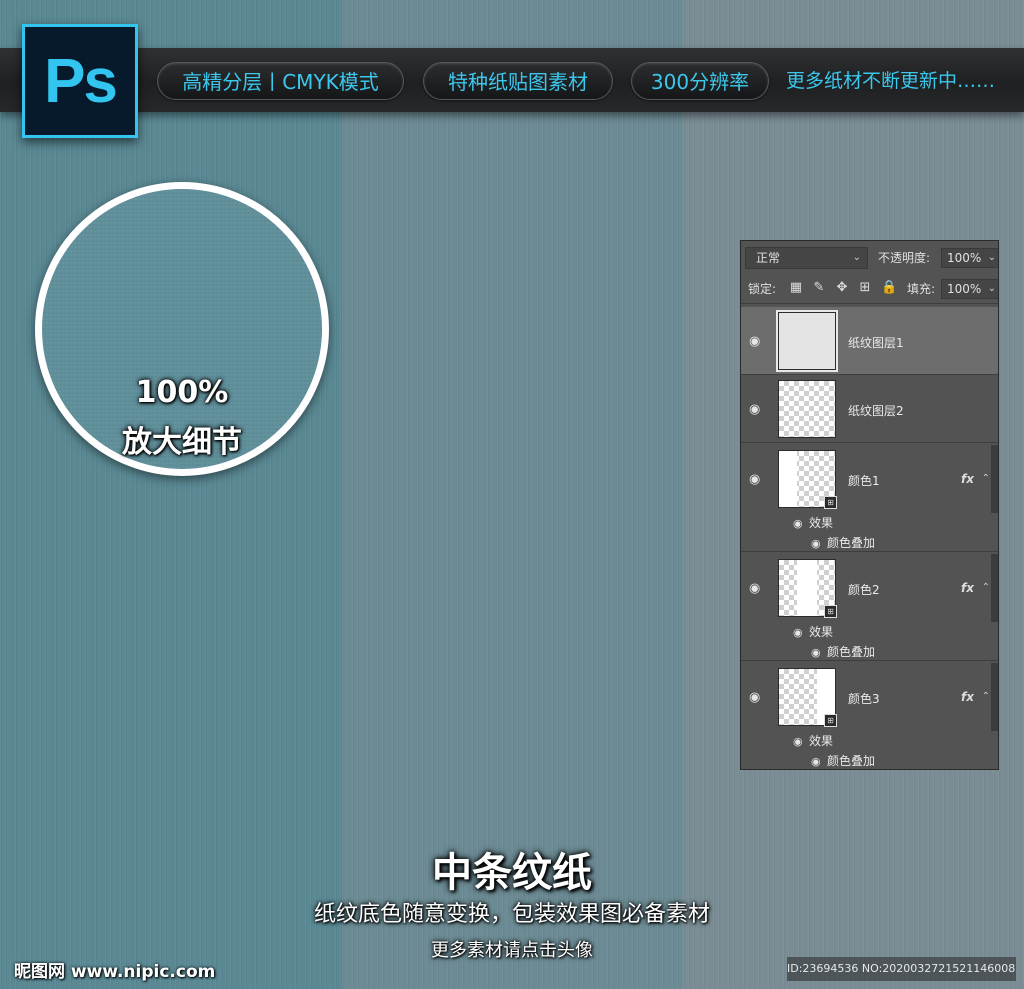 The image size is (1024, 989). Describe the element at coordinates (871, 258) in the screenshot. I see `blend-opacity-row: 正常 ⌄ 不透明度: 100% ⌄` at that location.